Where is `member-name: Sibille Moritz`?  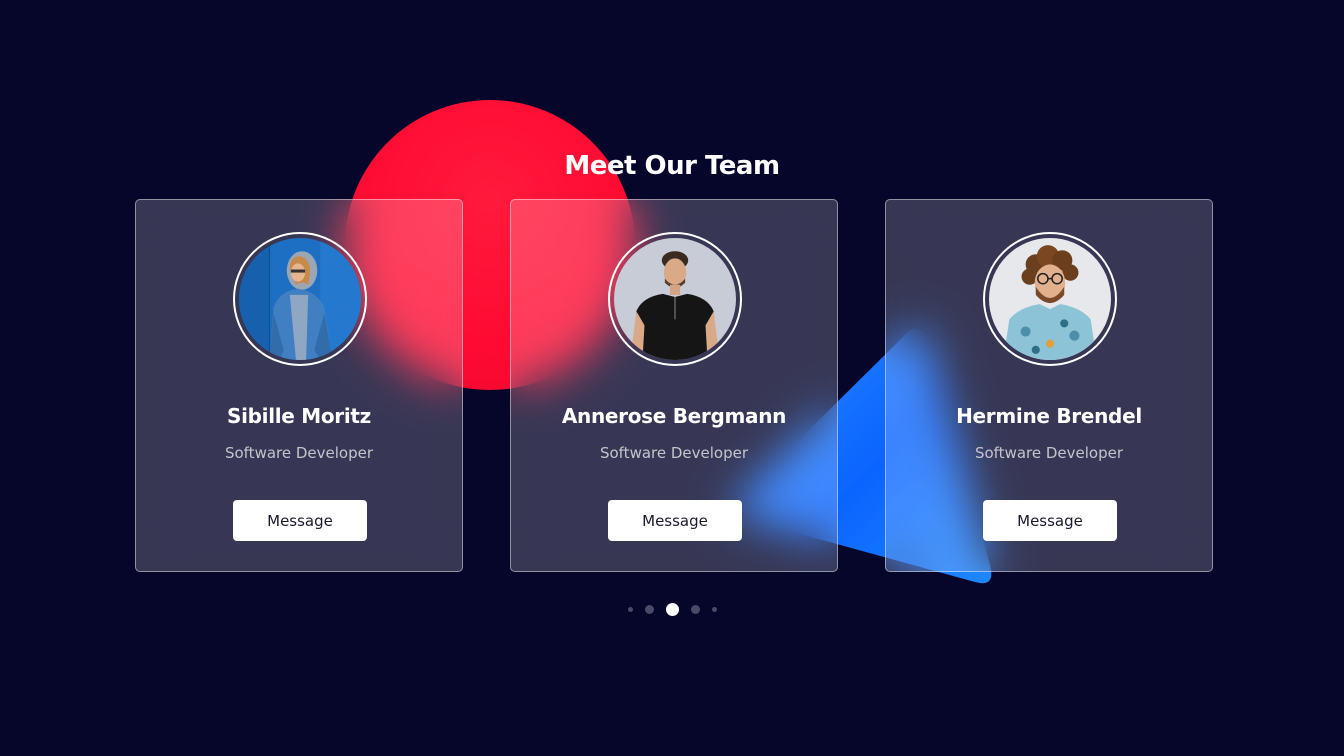
member-name: Sibille Moritz is located at coordinates (299, 416).